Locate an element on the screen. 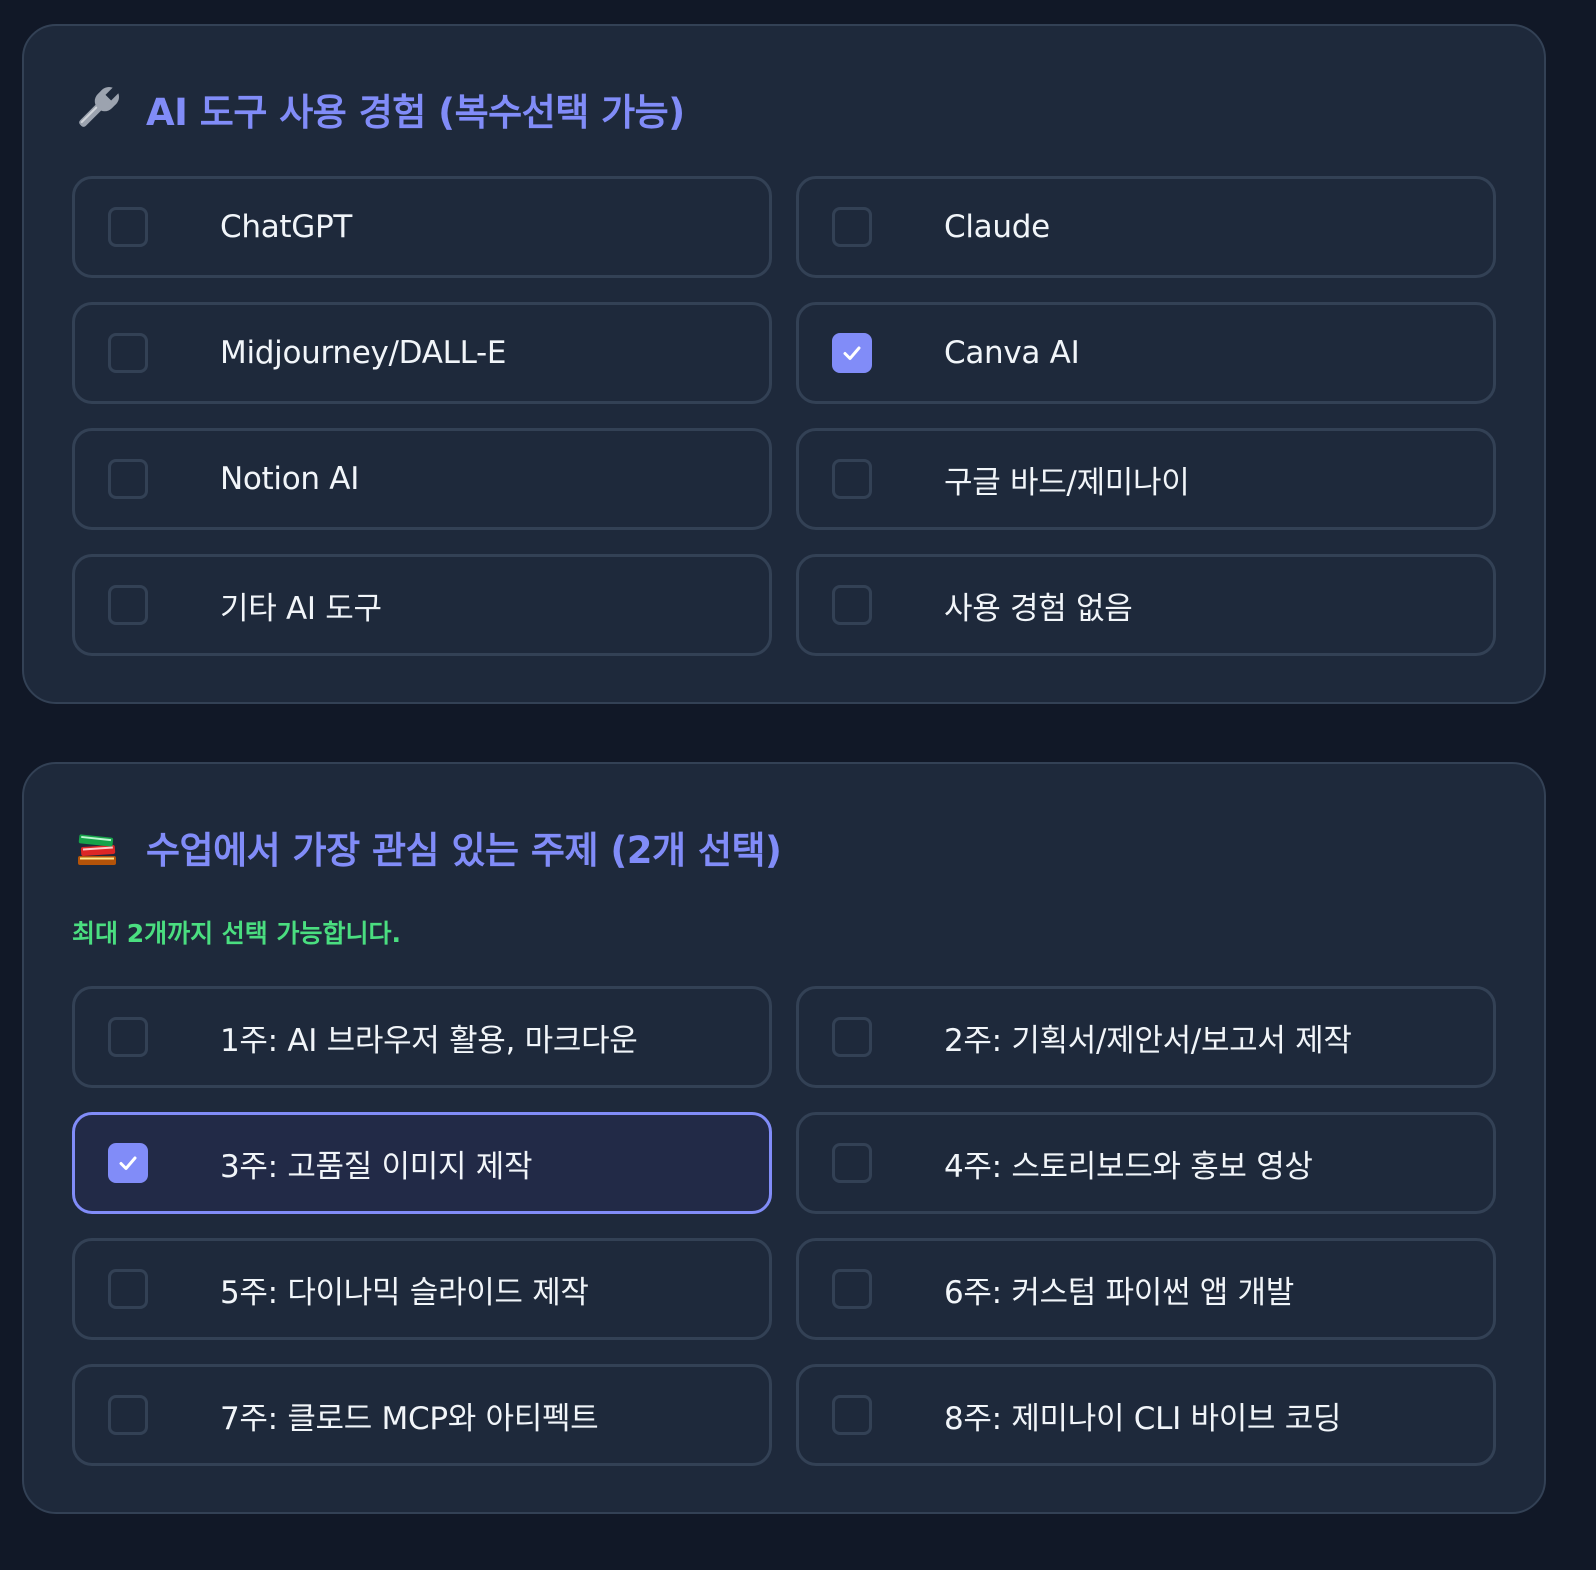 This screenshot has height=1570, width=1596. topics-title: 수업에서 가장 관심 있는 주제 (2개 선택) is located at coordinates (427, 847).